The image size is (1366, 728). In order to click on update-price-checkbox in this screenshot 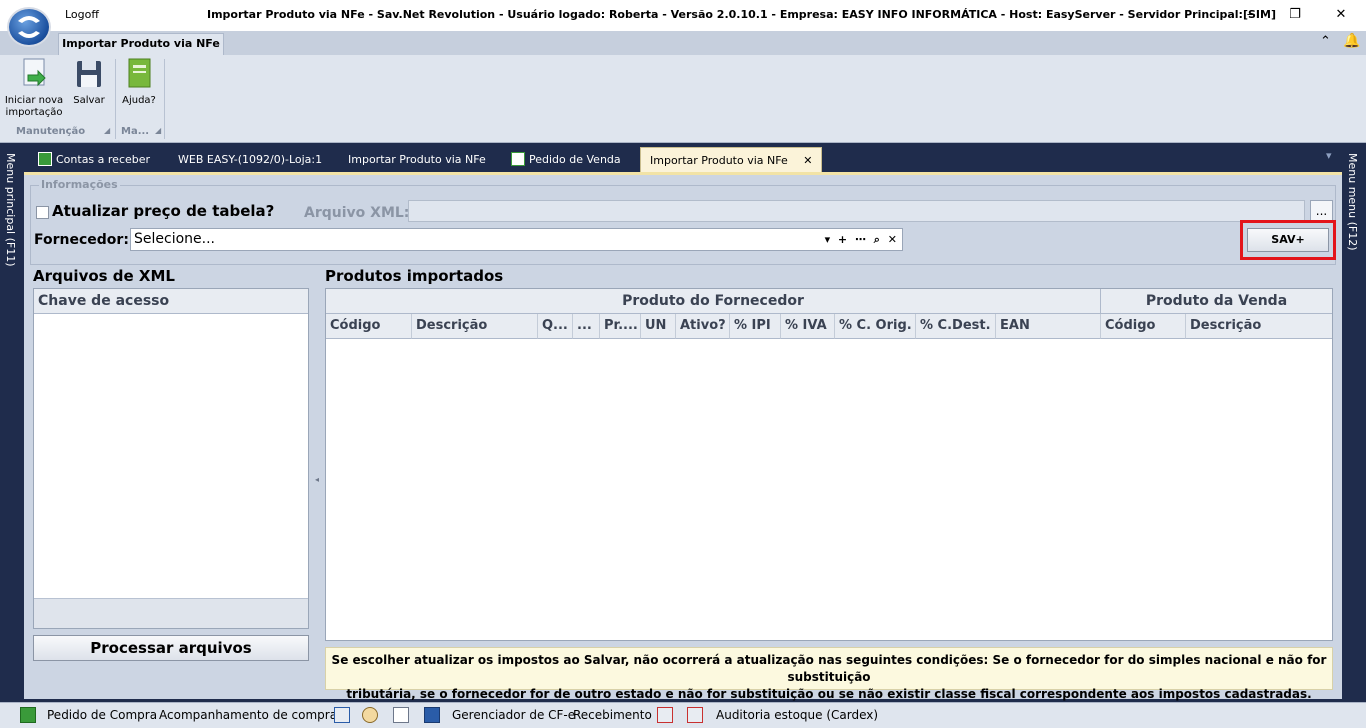, I will do `click(42, 212)`.